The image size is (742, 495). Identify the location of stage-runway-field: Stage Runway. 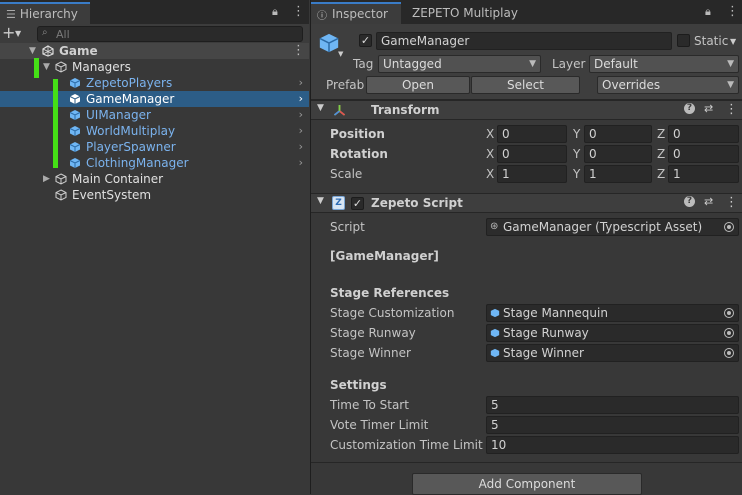
(612, 333).